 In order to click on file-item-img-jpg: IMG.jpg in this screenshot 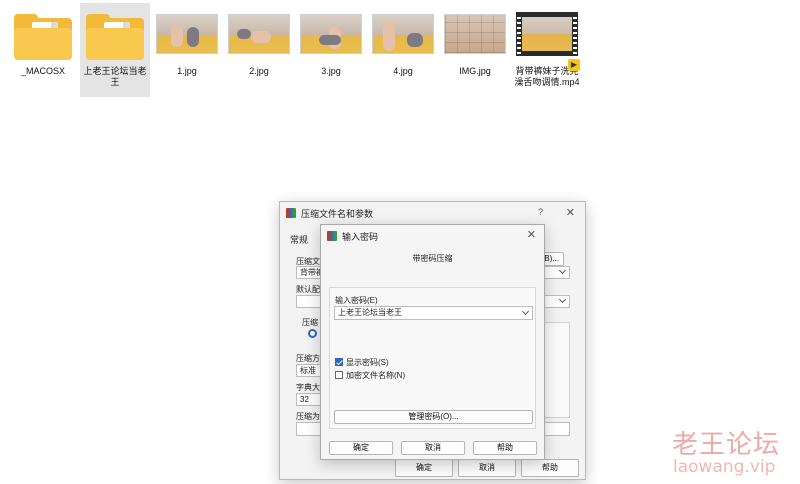, I will do `click(475, 50)`.